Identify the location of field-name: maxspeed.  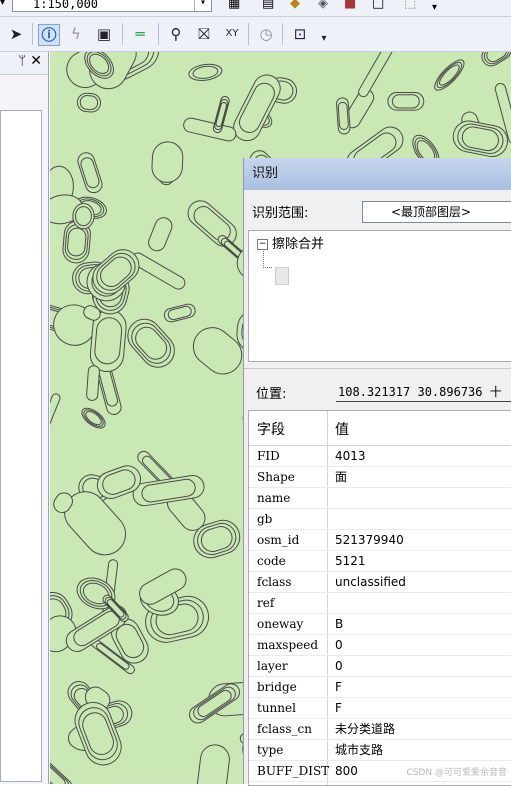
(288, 645).